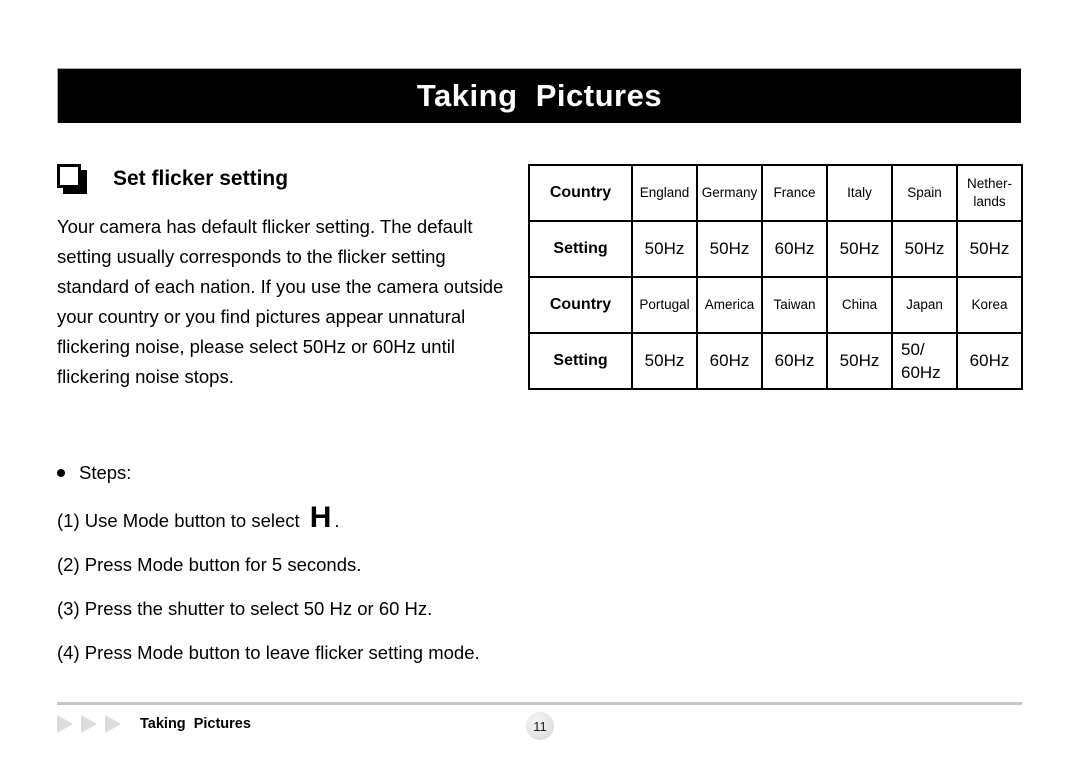 Image resolution: width=1080 pixels, height=766 pixels. What do you see at coordinates (924, 361) in the screenshot?
I see `table-cell: 50/ 60Hz` at bounding box center [924, 361].